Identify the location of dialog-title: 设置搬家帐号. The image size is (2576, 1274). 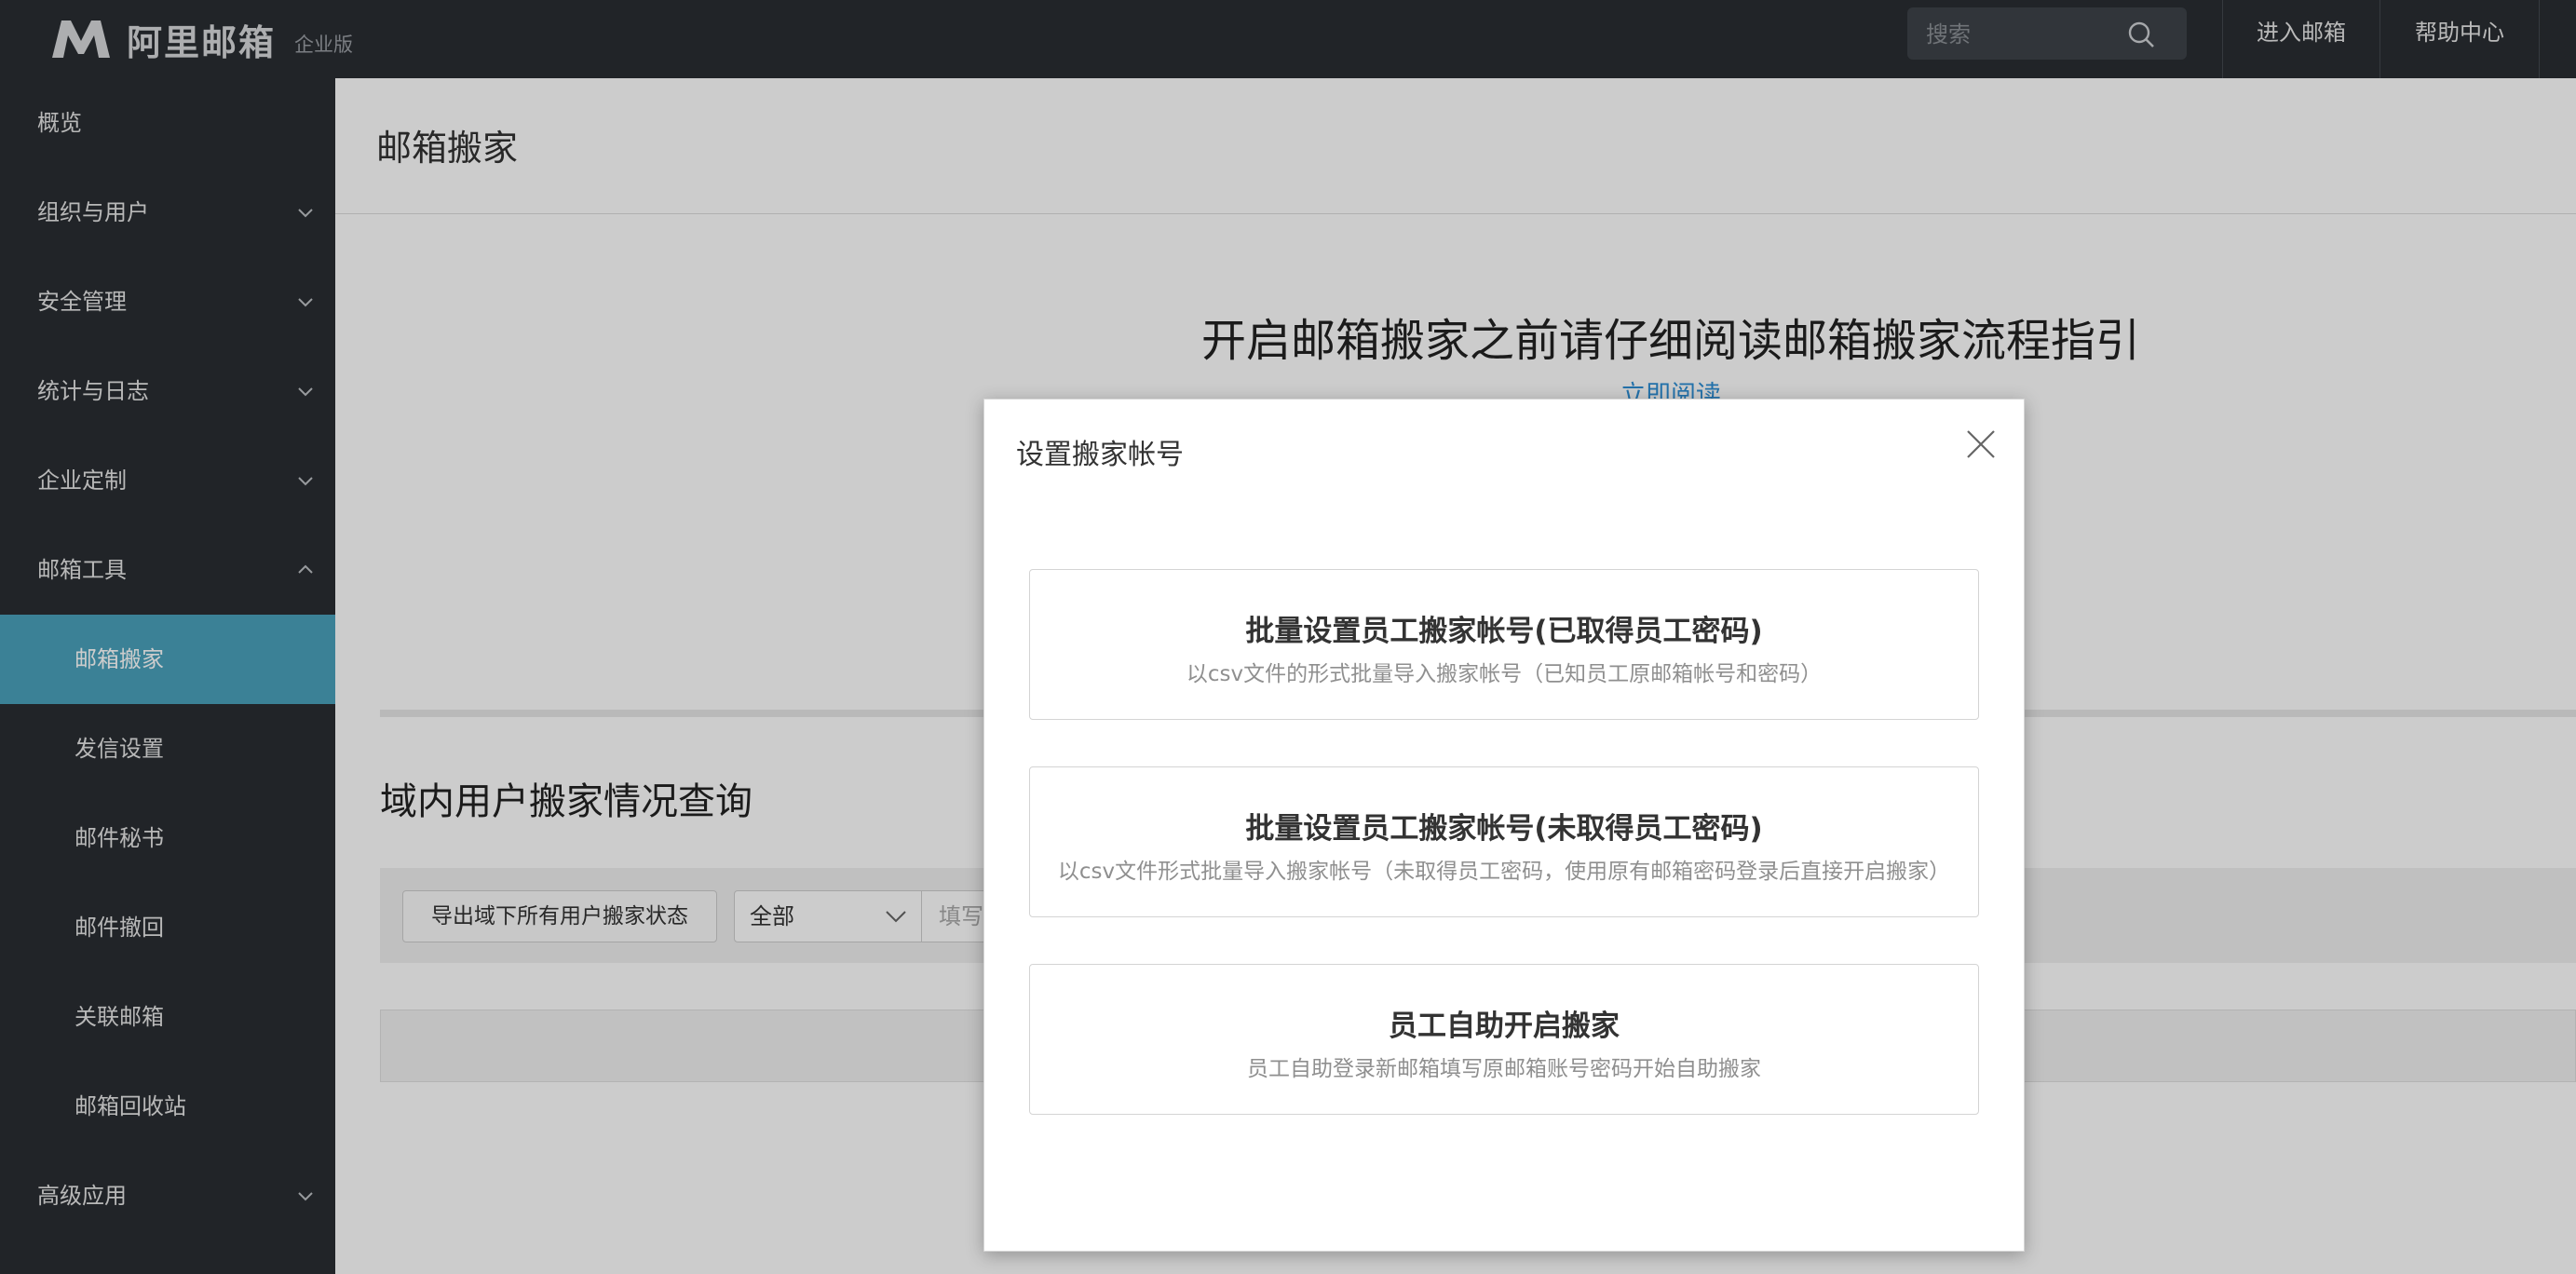
(1100, 455).